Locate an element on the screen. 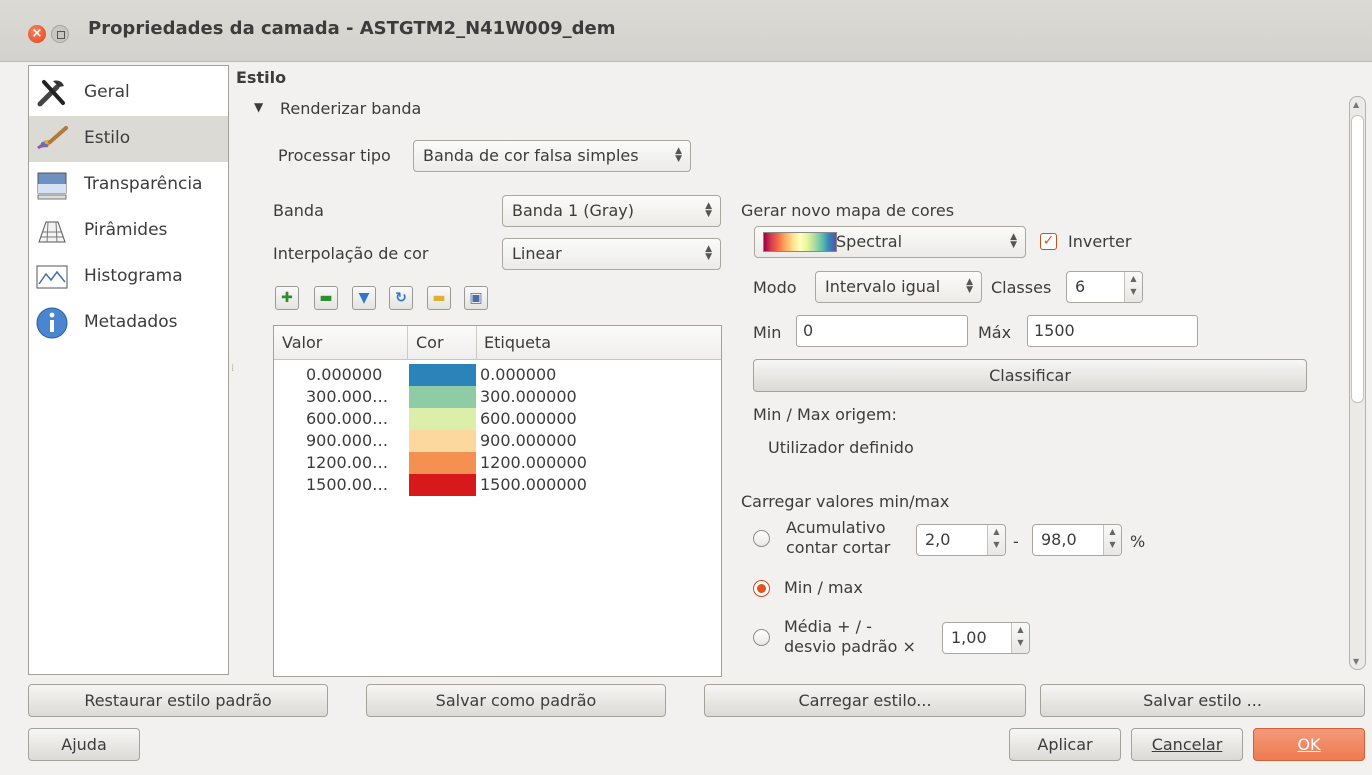 This screenshot has width=1372, height=775. mode-combo: Intervalo igual ▲ ▼ is located at coordinates (898, 287).